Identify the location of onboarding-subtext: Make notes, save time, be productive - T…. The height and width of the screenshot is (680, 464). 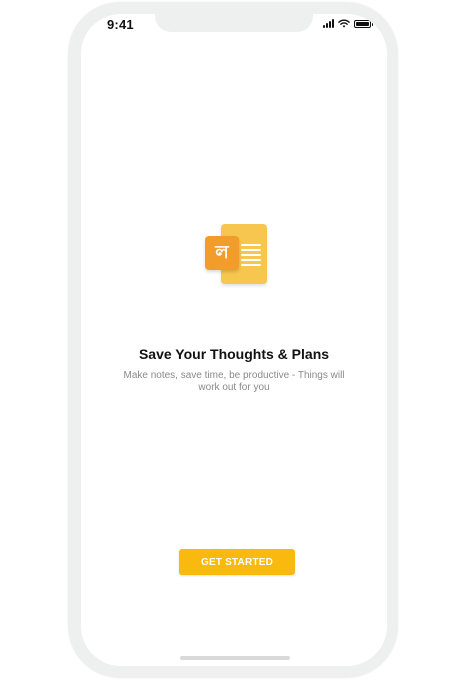
(234, 381).